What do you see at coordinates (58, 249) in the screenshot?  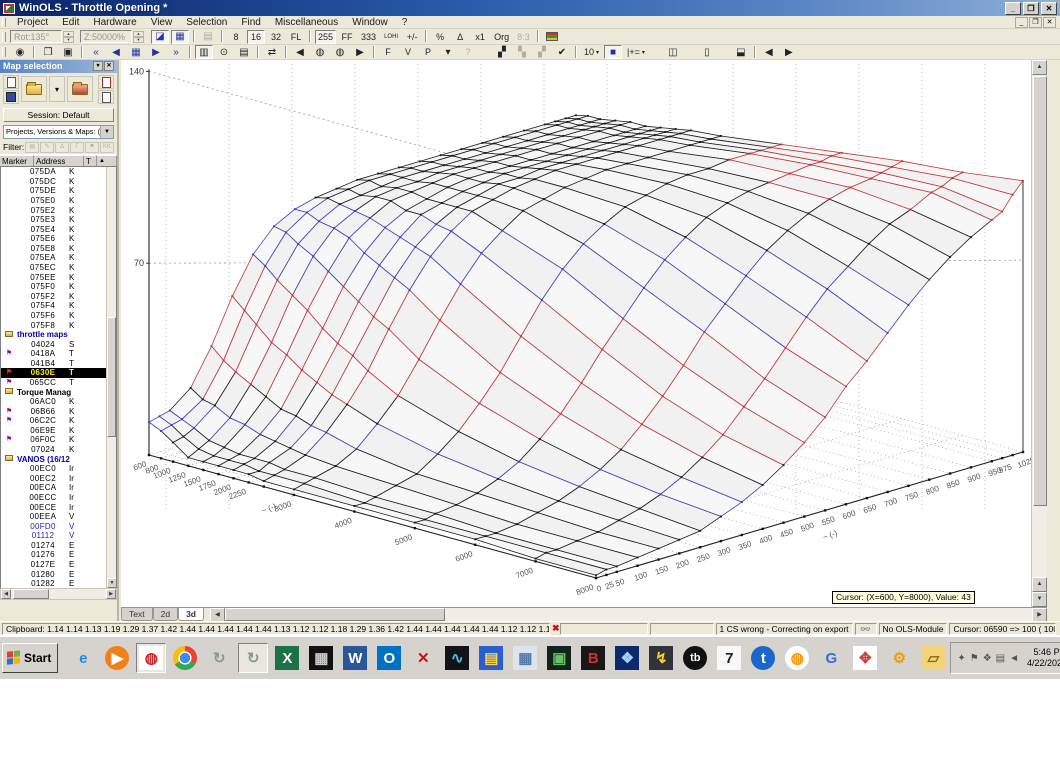 I see `map-row: 075E8 K` at bounding box center [58, 249].